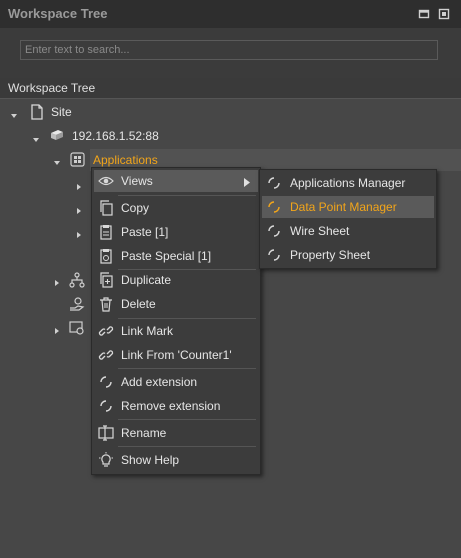 Image resolution: width=461 pixels, height=558 pixels. I want to click on eye-icon, so click(106, 181).